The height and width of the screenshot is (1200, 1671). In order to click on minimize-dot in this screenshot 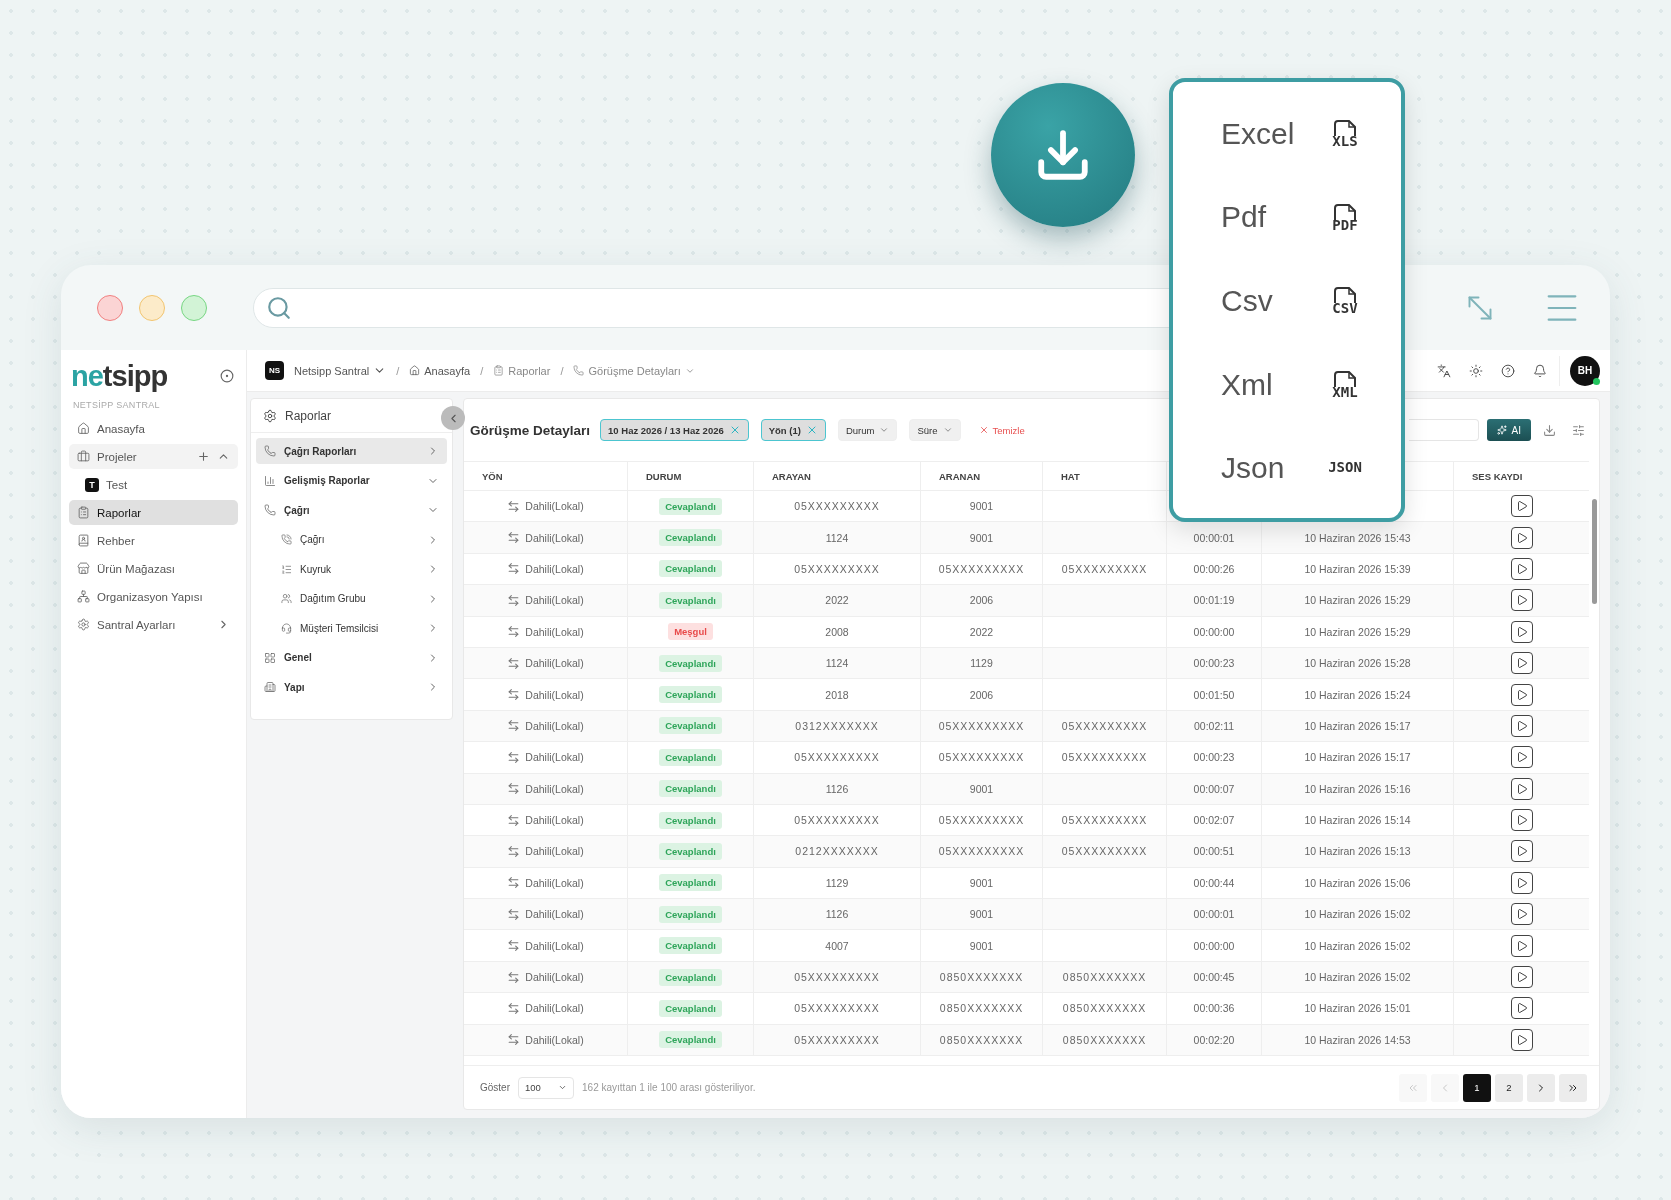, I will do `click(152, 307)`.